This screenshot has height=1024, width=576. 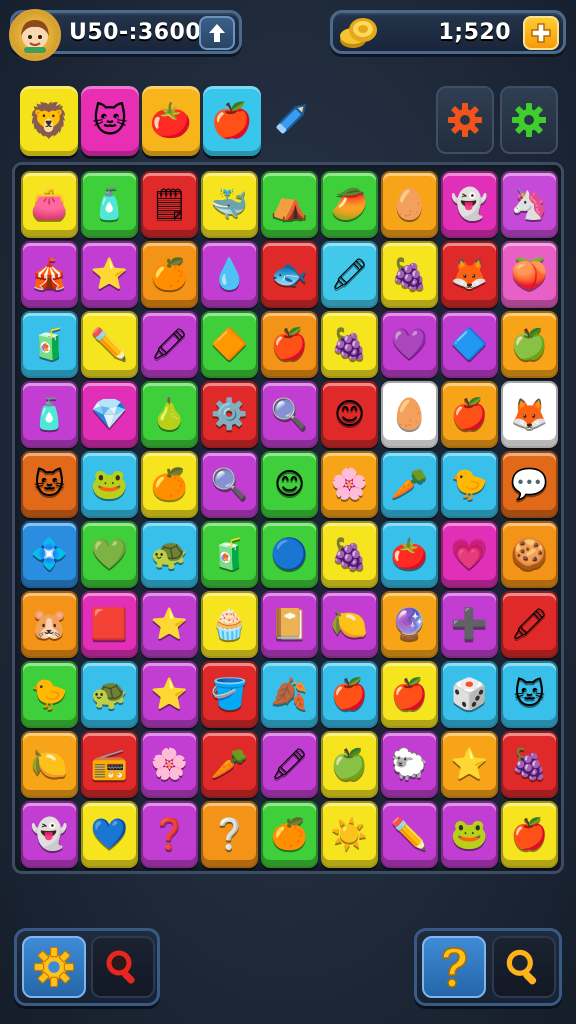 I want to click on magnifier-button, so click(x=123, y=967).